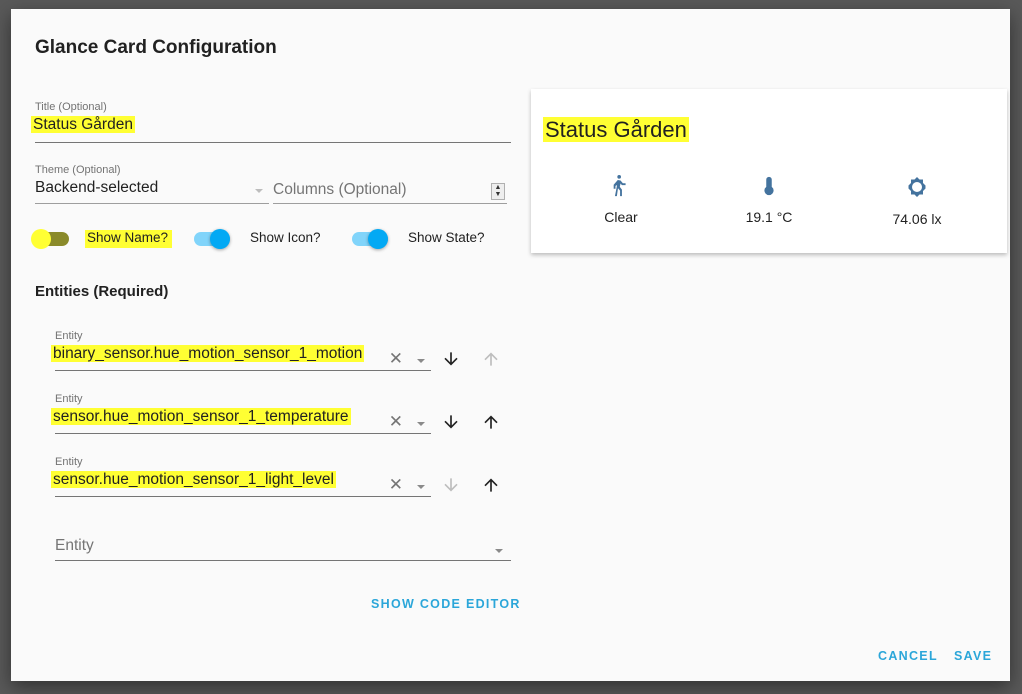 The width and height of the screenshot is (1022, 694). Describe the element at coordinates (769, 171) in the screenshot. I see `glance-card-preview: Status Gården Clear 19.1 °C 74.06 lx` at that location.